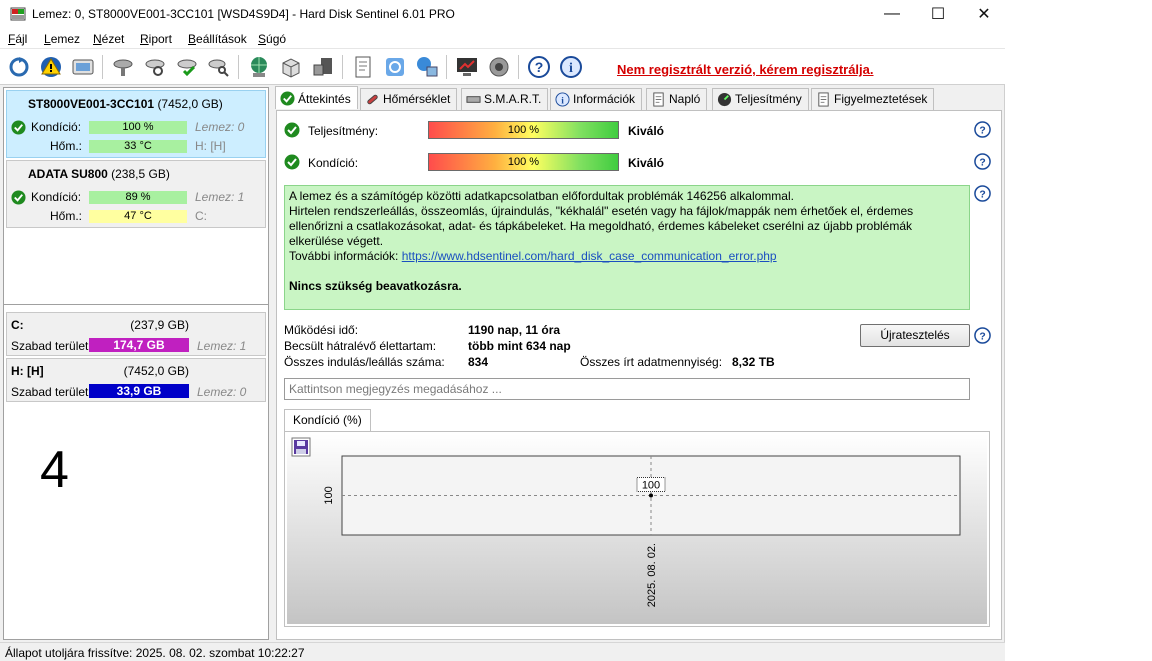 This screenshot has width=1152, height=661. I want to click on overlay-number: 4, so click(54, 470).